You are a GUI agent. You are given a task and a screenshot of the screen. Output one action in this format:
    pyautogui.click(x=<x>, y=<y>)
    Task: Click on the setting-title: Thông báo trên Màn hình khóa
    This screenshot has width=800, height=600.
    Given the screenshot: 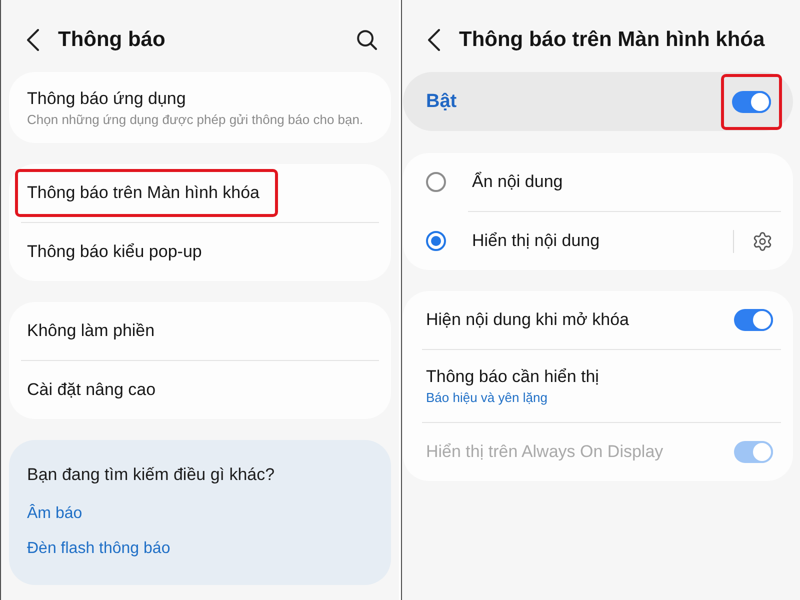 What is the action you would take?
    pyautogui.click(x=143, y=193)
    